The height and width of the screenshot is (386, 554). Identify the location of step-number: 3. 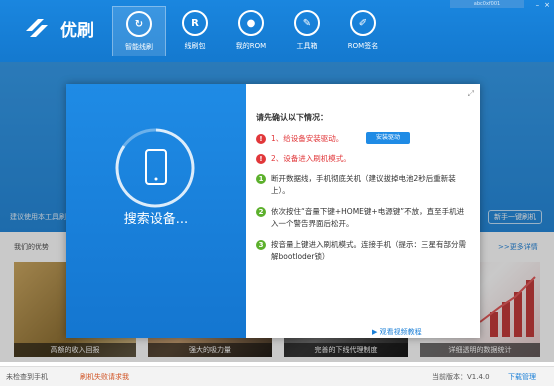
(261, 245).